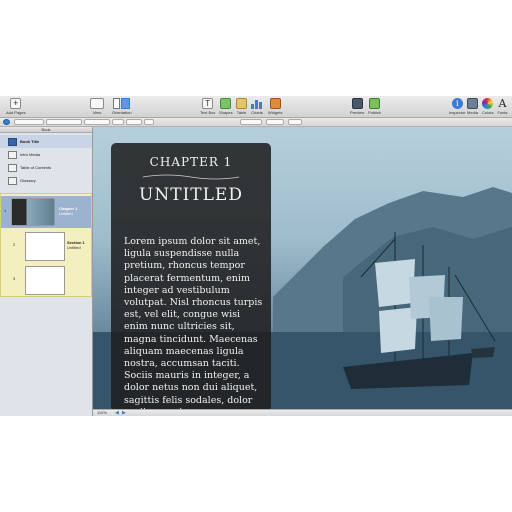 The image size is (512, 512). Describe the element at coordinates (122, 112) in the screenshot. I see `orientation-label: Orientation` at that location.